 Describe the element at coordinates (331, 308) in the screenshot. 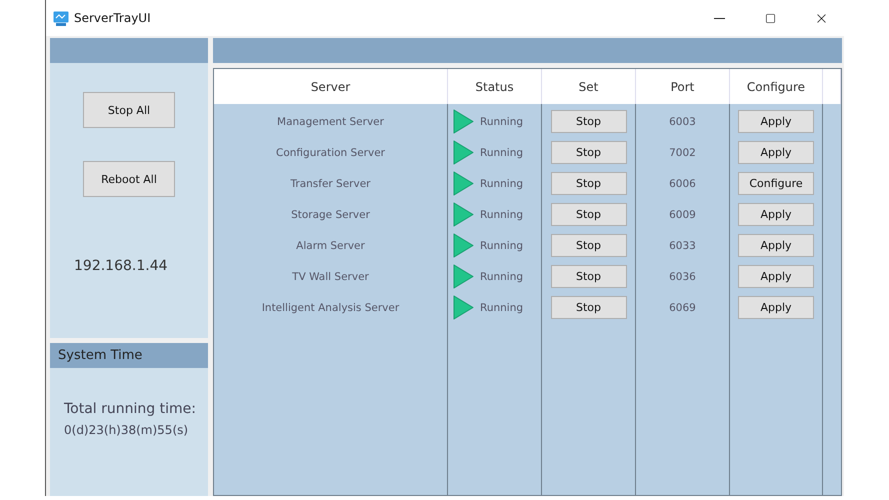

I see `server-name: Intelligent Analysis Server` at that location.